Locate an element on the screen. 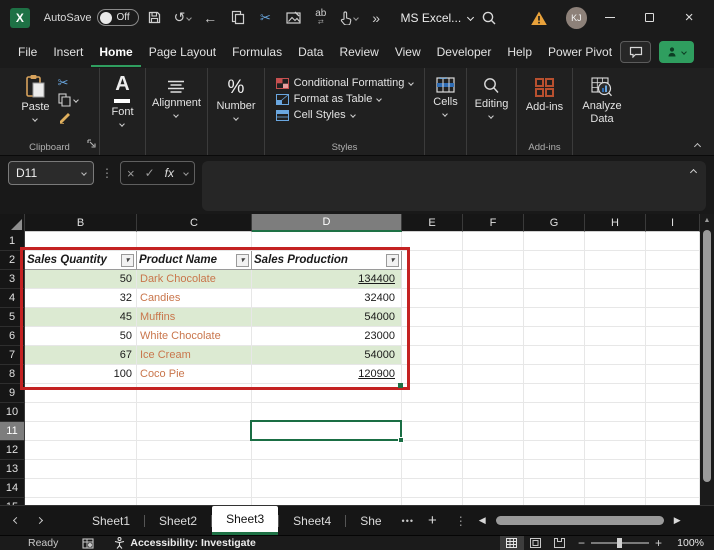 This screenshot has width=714, height=550. ribbon-conditional-formatting: Conditional Formatting is located at coordinates (345, 83).